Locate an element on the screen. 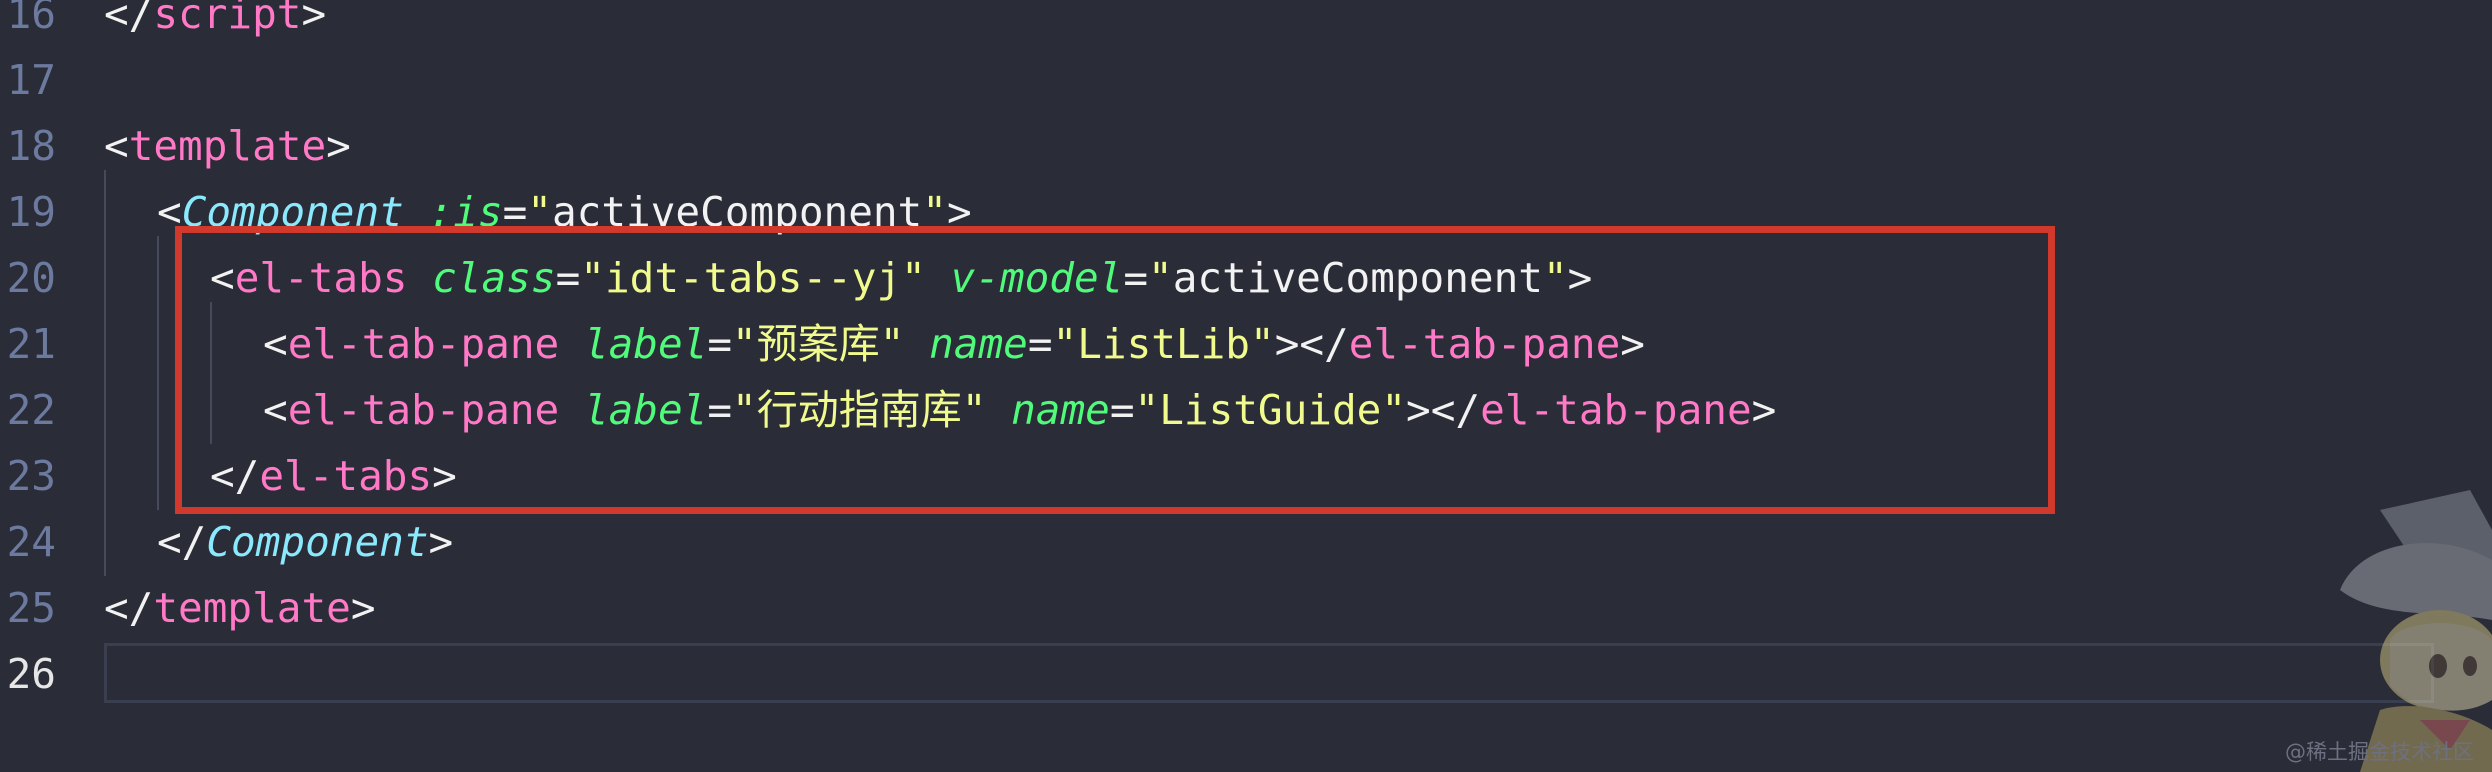 The image size is (2492, 772). line-number: 16 is located at coordinates (31, 19).